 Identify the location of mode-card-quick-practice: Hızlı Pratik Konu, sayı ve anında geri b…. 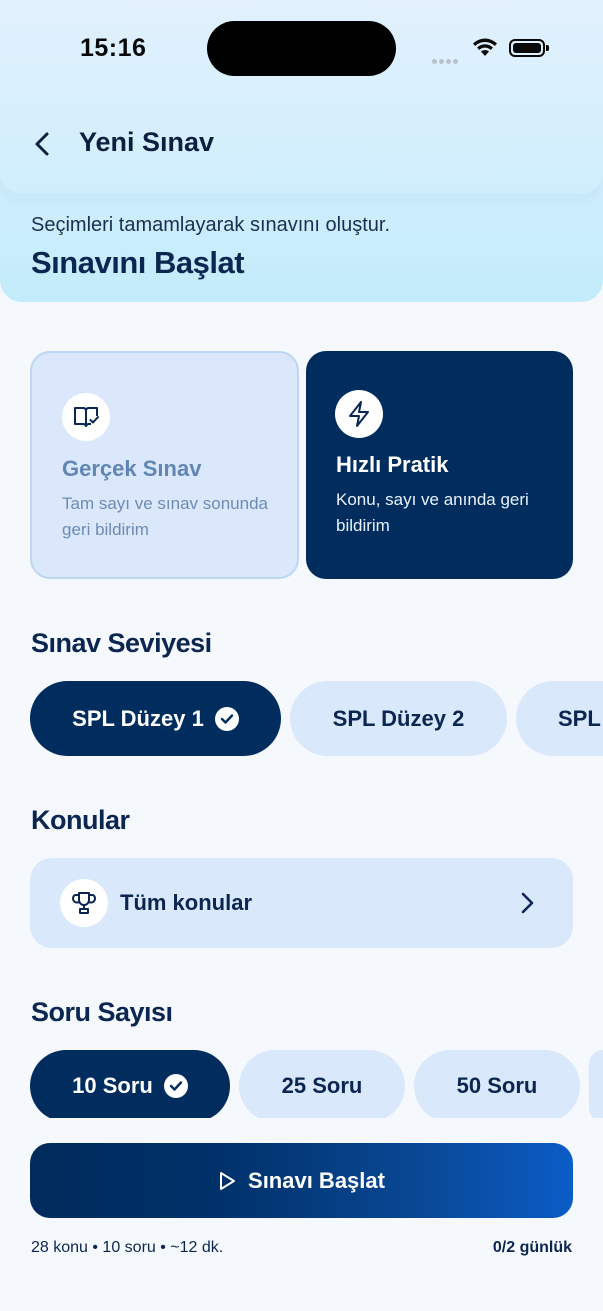
(439, 465).